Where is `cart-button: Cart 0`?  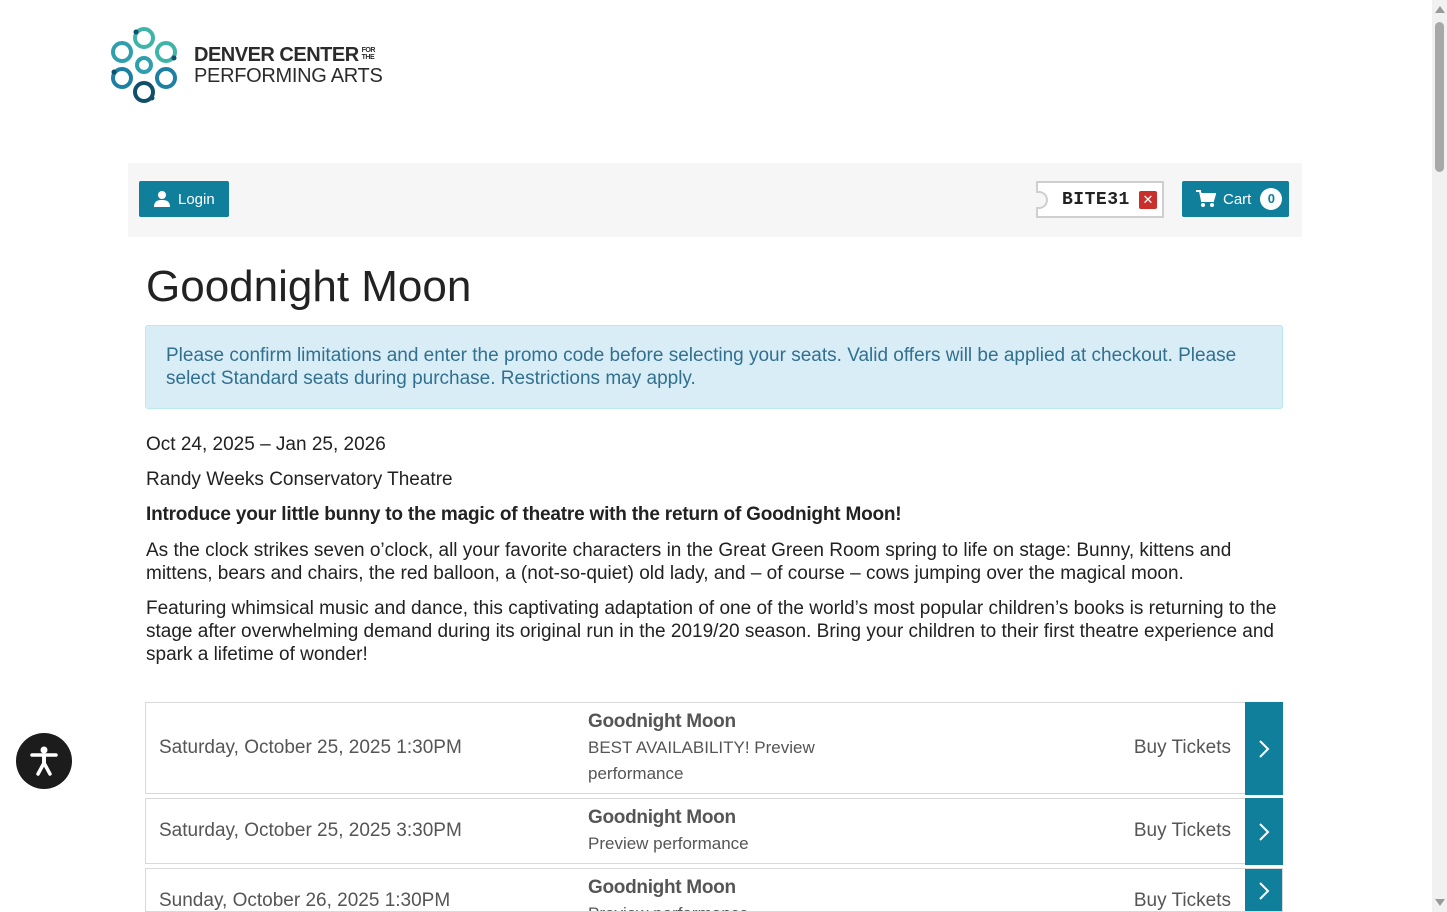 cart-button: Cart 0 is located at coordinates (1235, 199).